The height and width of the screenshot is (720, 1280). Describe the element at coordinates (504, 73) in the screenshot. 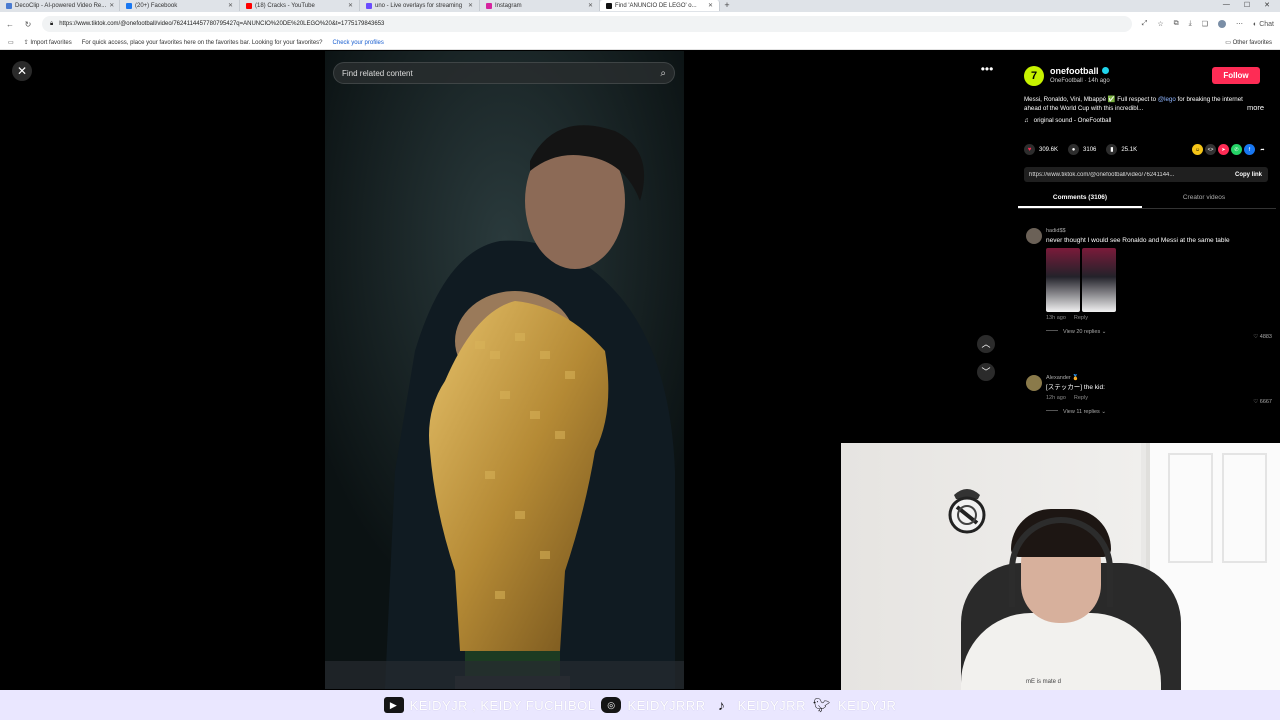

I see `find-related-search: Find related content ⌕` at that location.